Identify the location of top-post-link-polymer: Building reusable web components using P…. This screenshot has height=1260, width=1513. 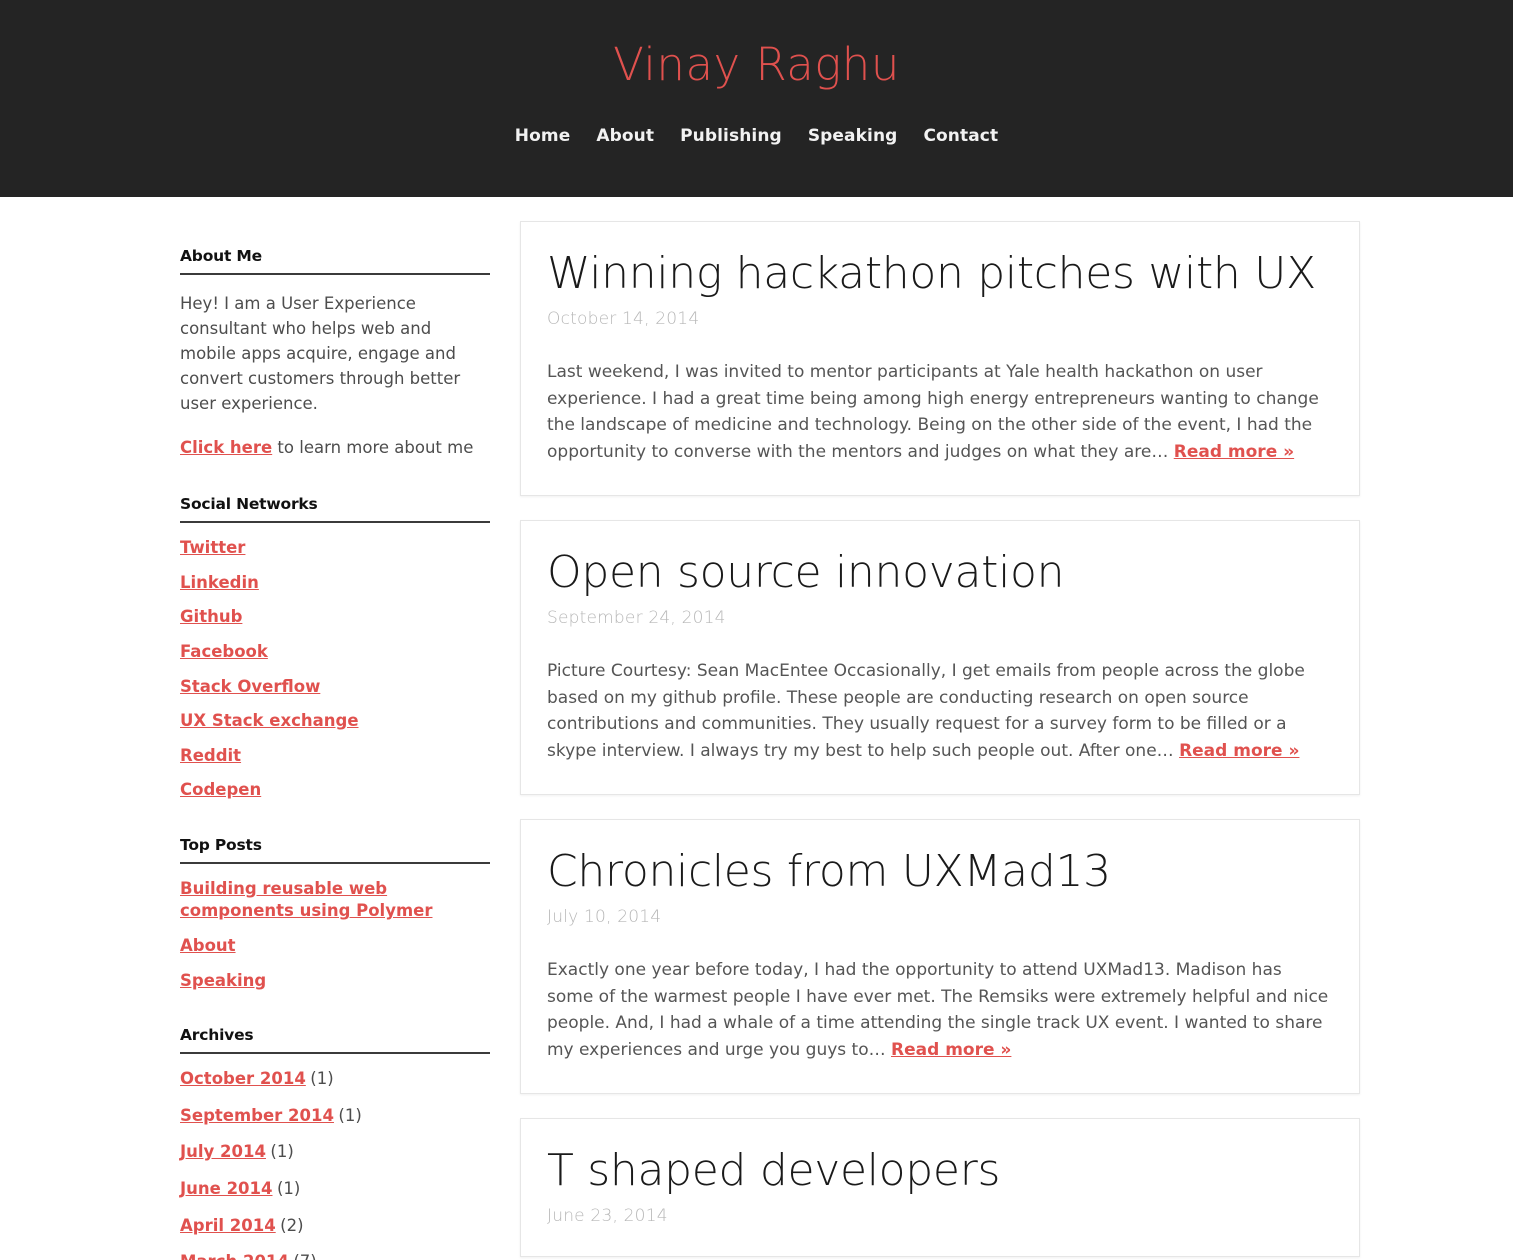
(306, 900).